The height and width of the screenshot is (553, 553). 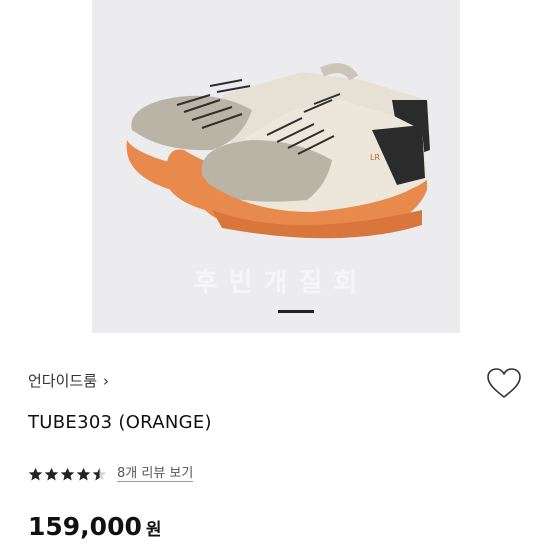 I want to click on price-unit: 원, so click(x=153, y=530).